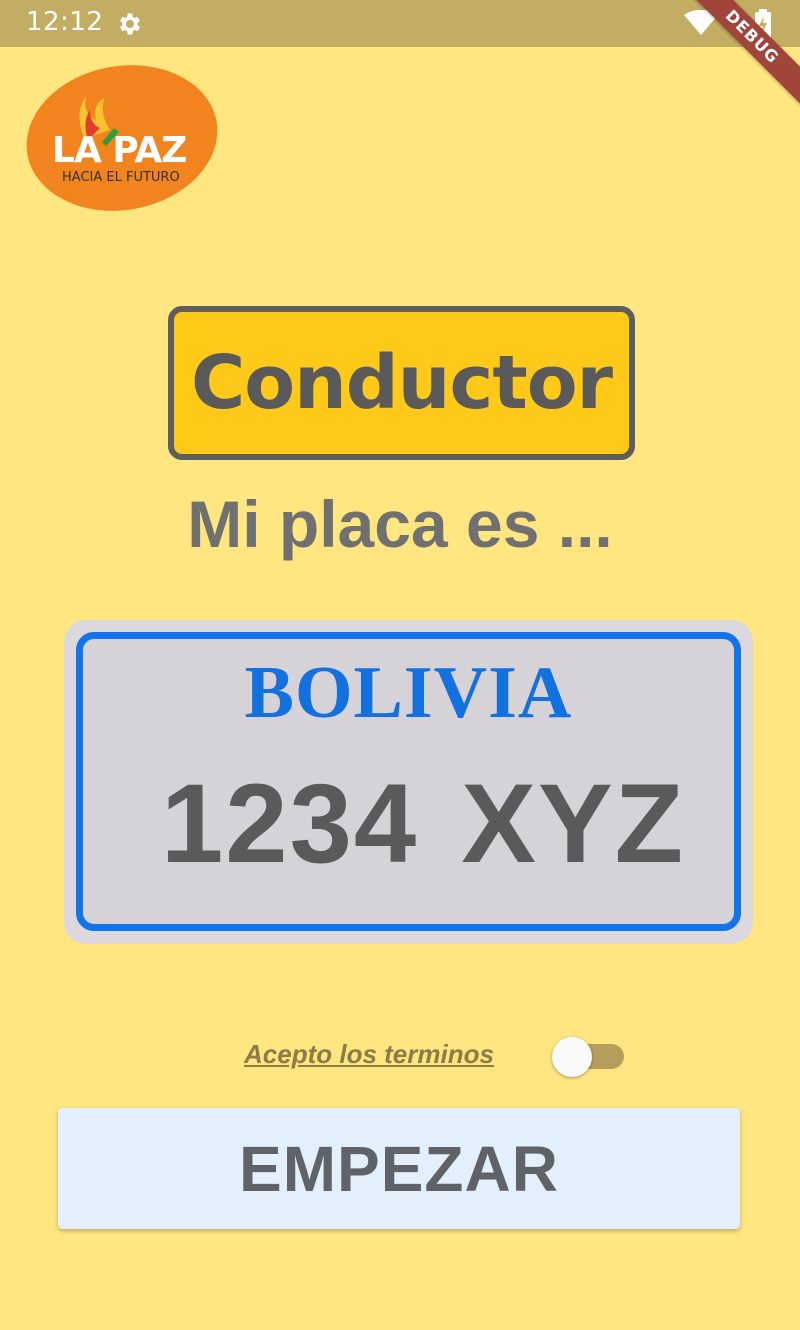 The width and height of the screenshot is (800, 1330). I want to click on start-button-label: EMPEZAR, so click(399, 1168).